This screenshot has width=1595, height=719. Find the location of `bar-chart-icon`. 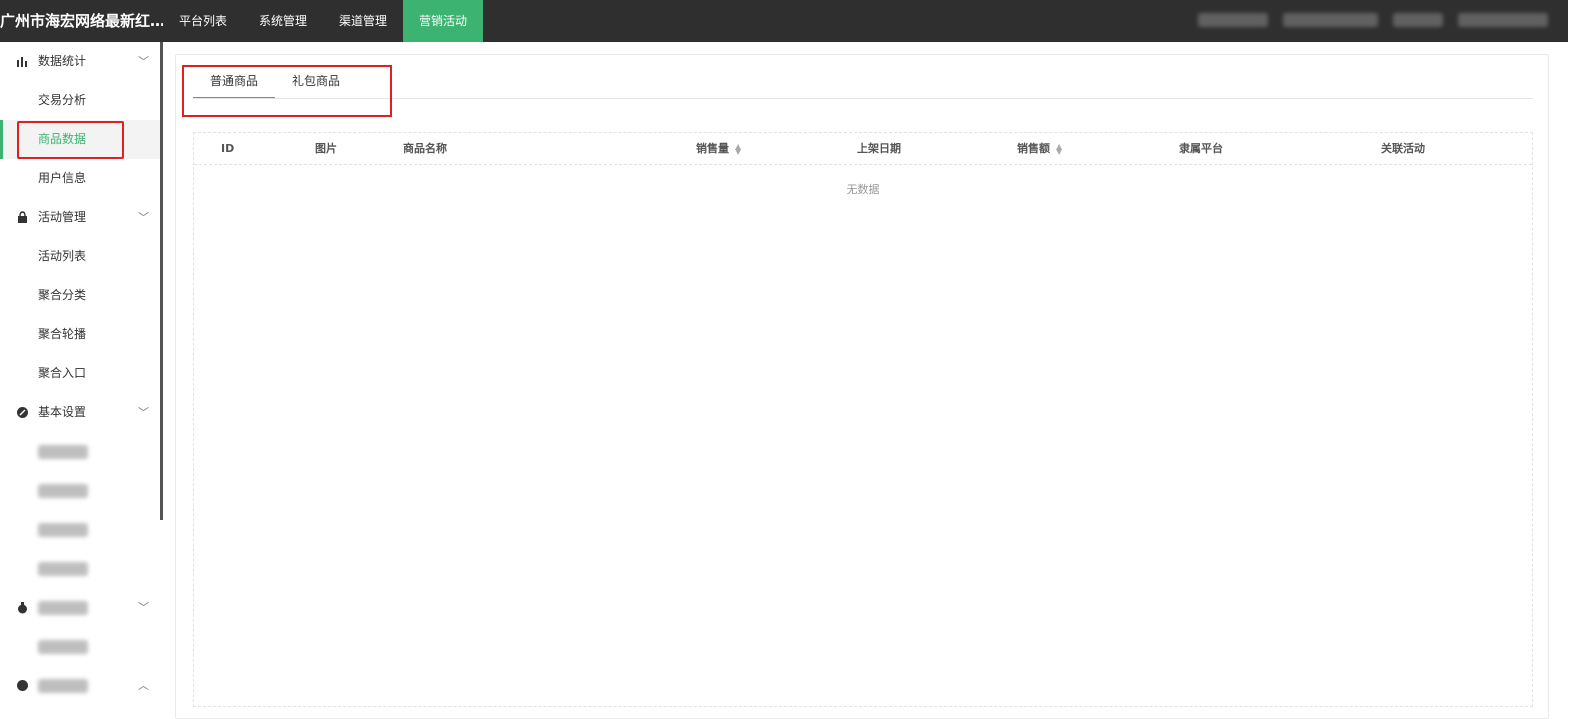

bar-chart-icon is located at coordinates (22, 61).